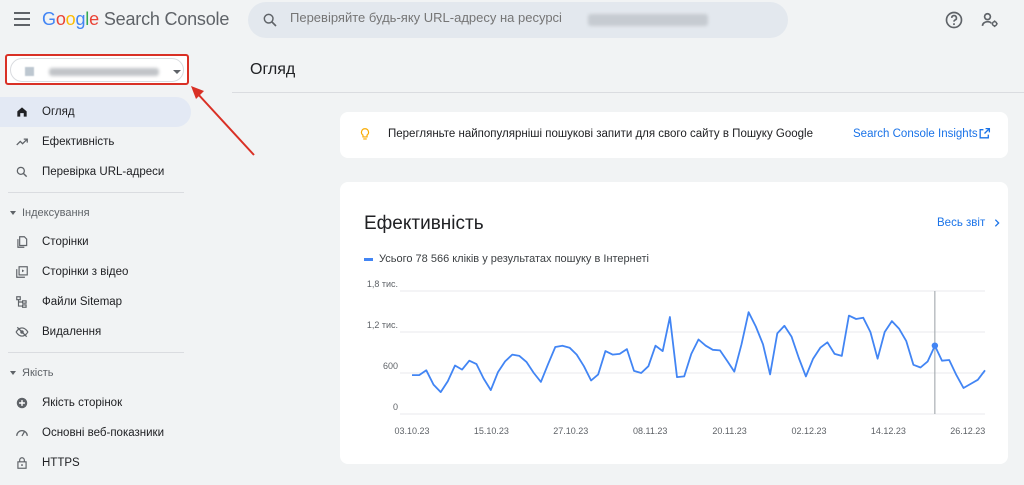 This screenshot has height=485, width=1024. I want to click on sidebar-item-core-web-vitals: Основні веб-показники, so click(95, 433).